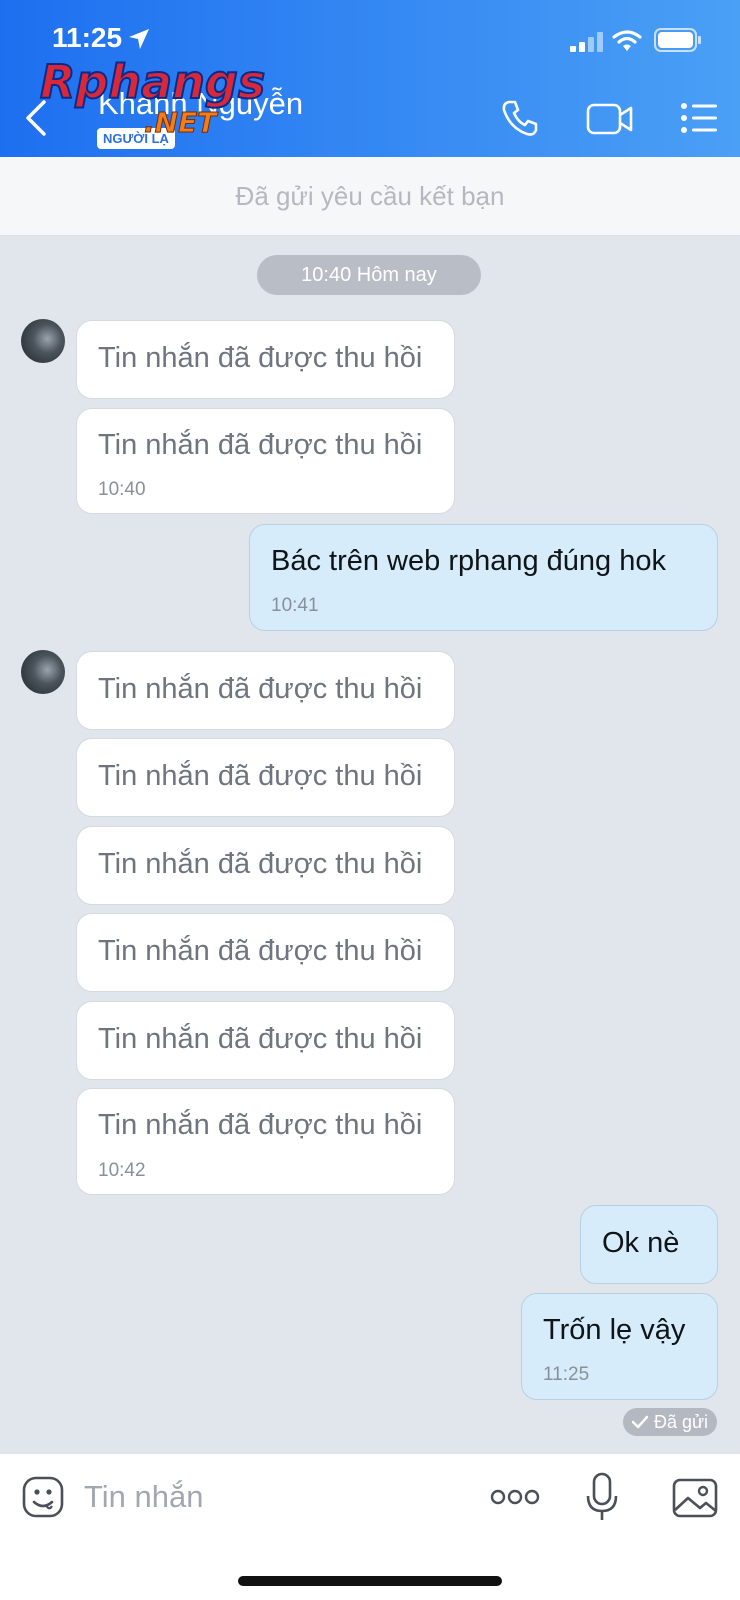  I want to click on menu-list-icon, so click(699, 118).